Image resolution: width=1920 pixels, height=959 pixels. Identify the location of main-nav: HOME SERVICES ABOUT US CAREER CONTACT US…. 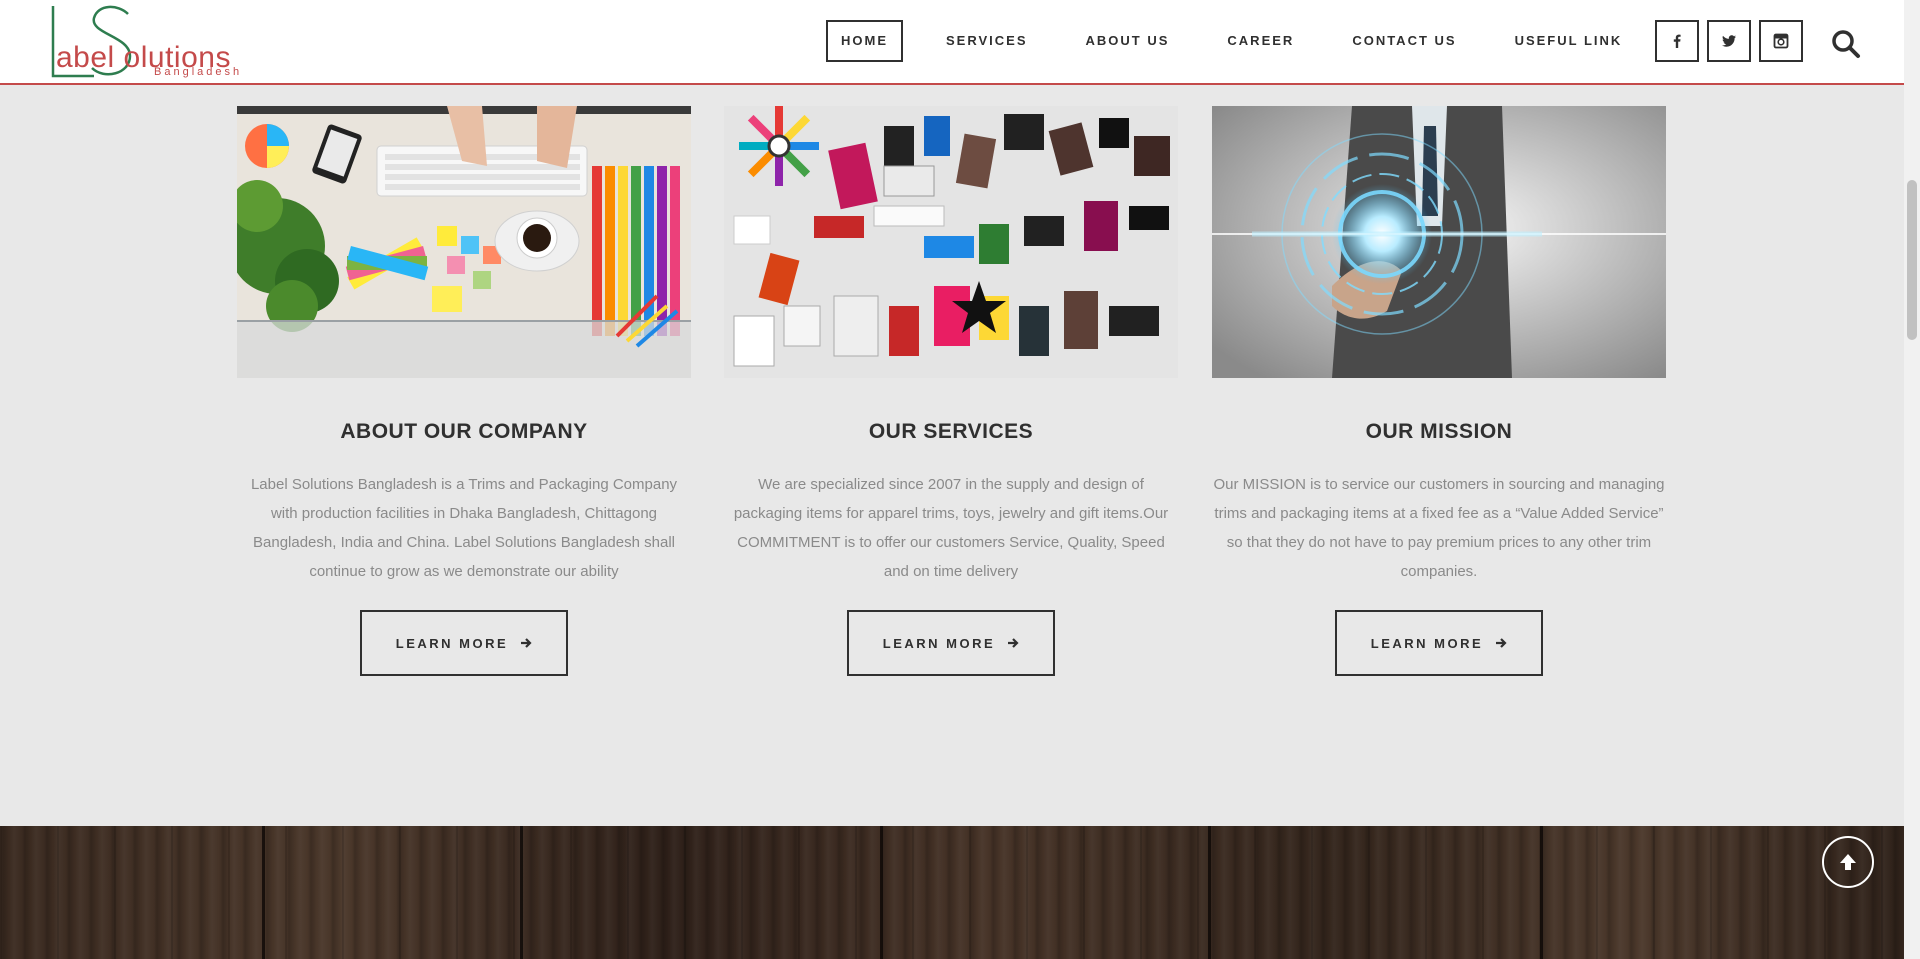
(1245, 41).